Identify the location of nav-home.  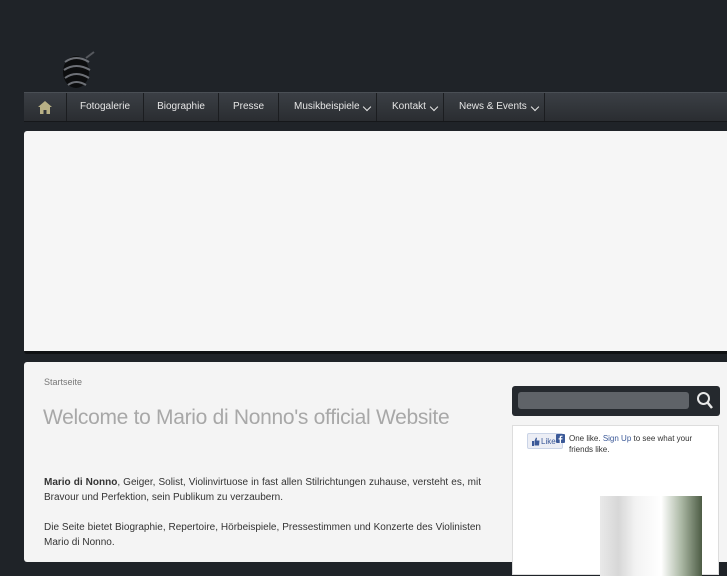
(45, 107).